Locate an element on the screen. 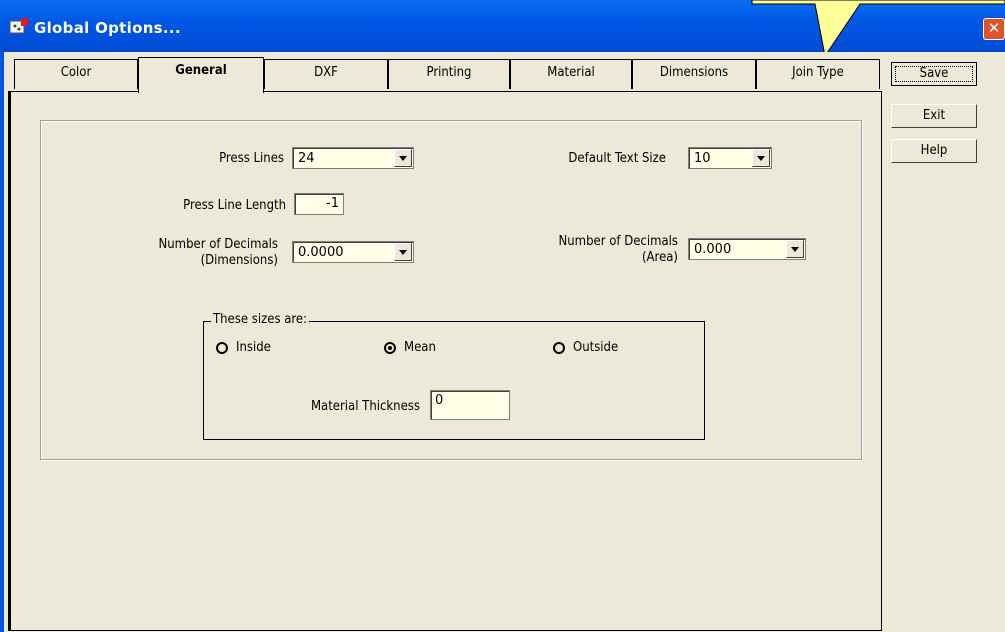 The height and width of the screenshot is (632, 1005). press-lines-select: 24 is located at coordinates (353, 158).